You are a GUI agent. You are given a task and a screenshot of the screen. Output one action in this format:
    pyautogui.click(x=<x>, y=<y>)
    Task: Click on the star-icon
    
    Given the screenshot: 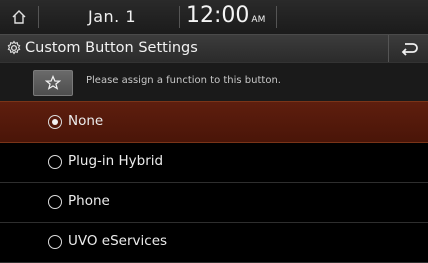 What is the action you would take?
    pyautogui.click(x=53, y=82)
    